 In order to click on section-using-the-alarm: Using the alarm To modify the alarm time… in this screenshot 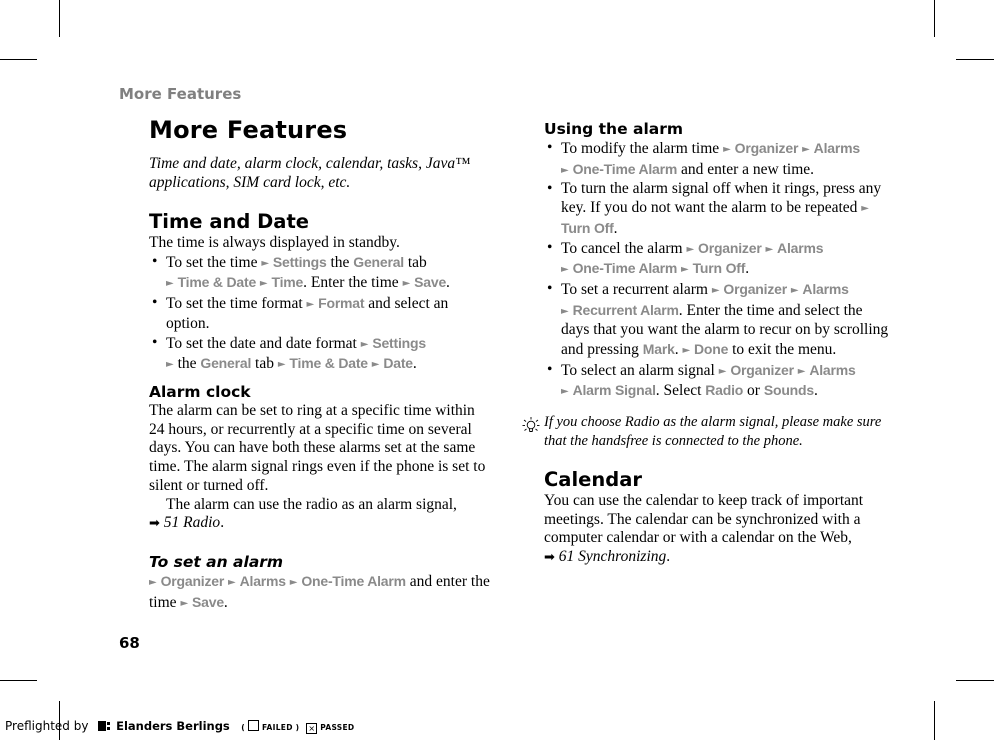, I will do `click(716, 260)`.